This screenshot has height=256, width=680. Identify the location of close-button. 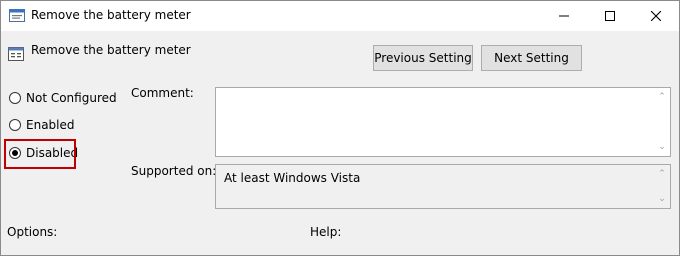
(656, 16).